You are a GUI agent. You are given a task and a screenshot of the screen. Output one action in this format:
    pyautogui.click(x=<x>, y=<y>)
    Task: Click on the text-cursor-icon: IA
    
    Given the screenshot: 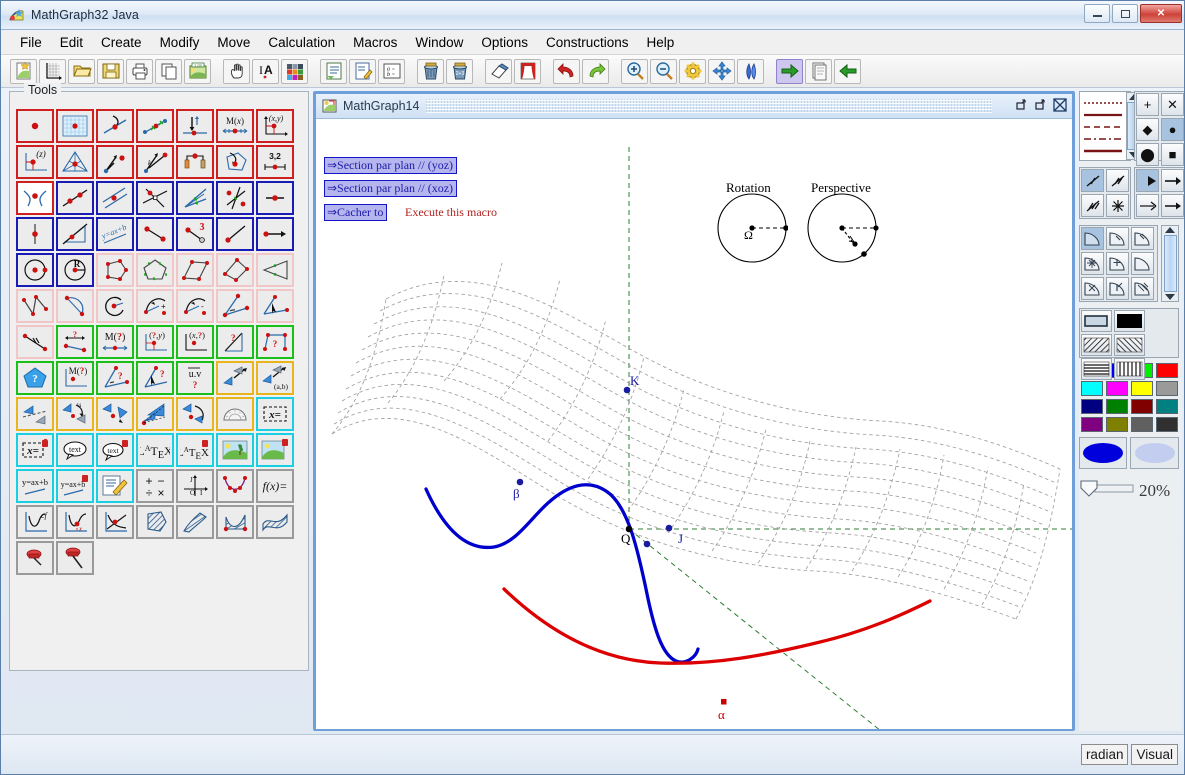 What is the action you would take?
    pyautogui.click(x=265, y=71)
    